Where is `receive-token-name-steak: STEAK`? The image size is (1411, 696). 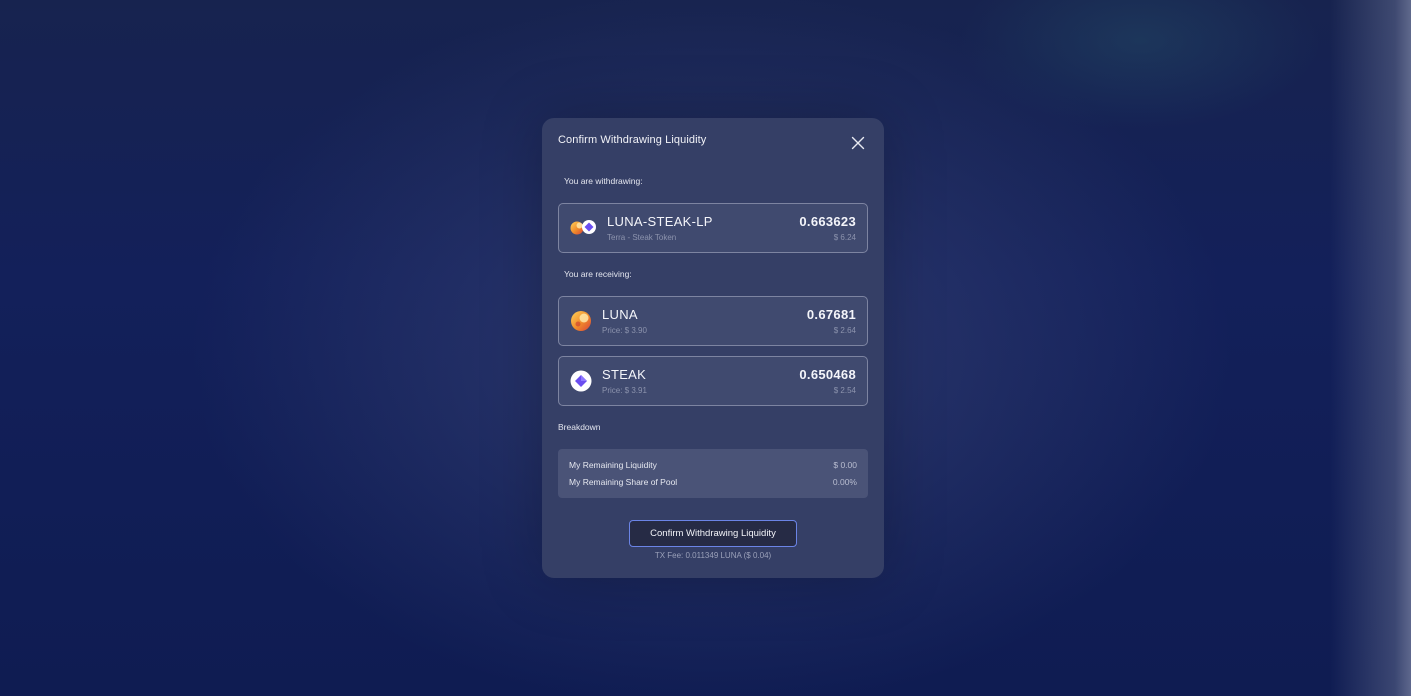
receive-token-name-steak: STEAK is located at coordinates (624, 374).